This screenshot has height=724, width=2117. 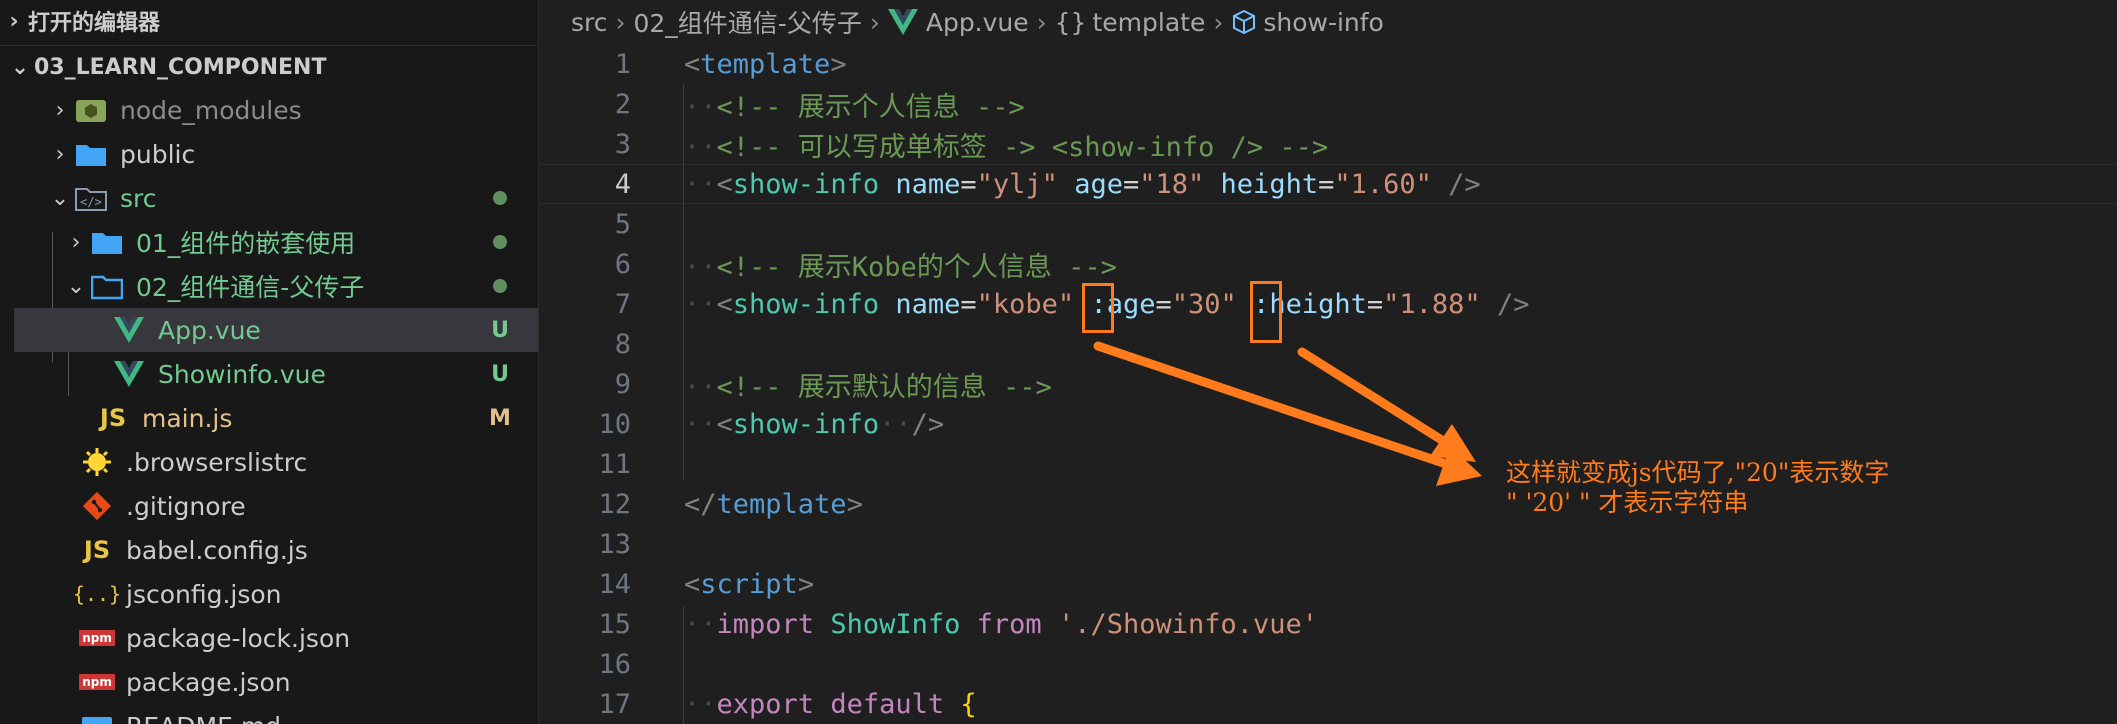 I want to click on comment: <!-- 展示Kobe的个人信息 -->, so click(x=916, y=267).